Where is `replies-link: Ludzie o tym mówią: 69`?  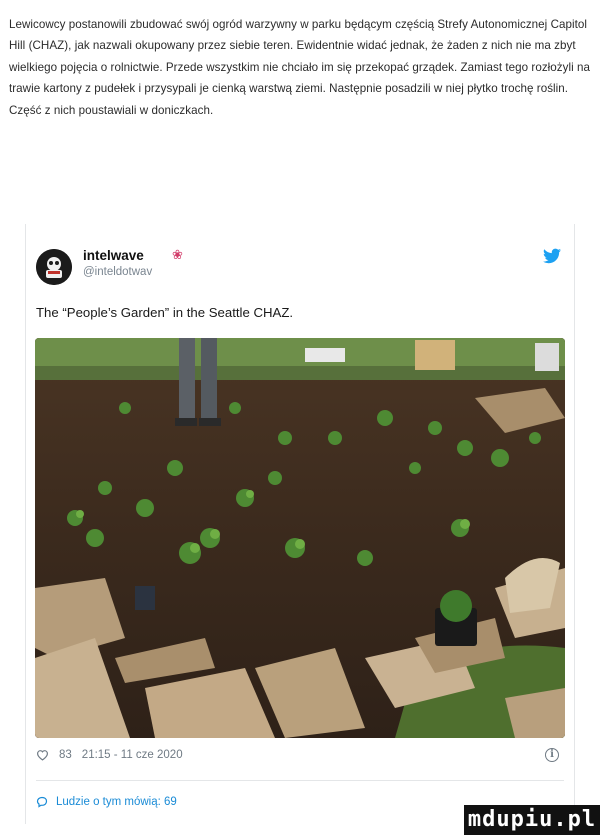
replies-link: Ludzie o tym mówią: 69 is located at coordinates (106, 802).